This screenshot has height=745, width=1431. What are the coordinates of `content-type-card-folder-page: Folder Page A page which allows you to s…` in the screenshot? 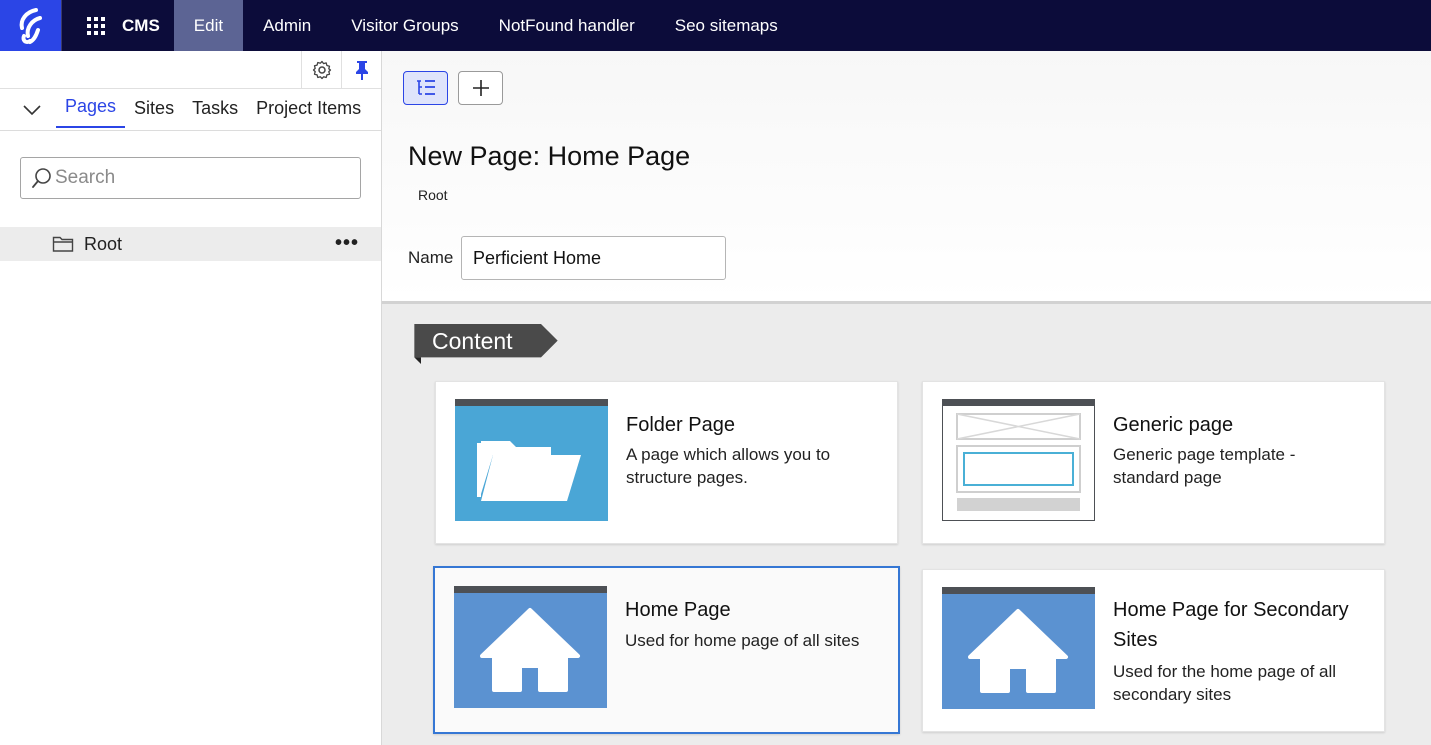 It's located at (666, 462).